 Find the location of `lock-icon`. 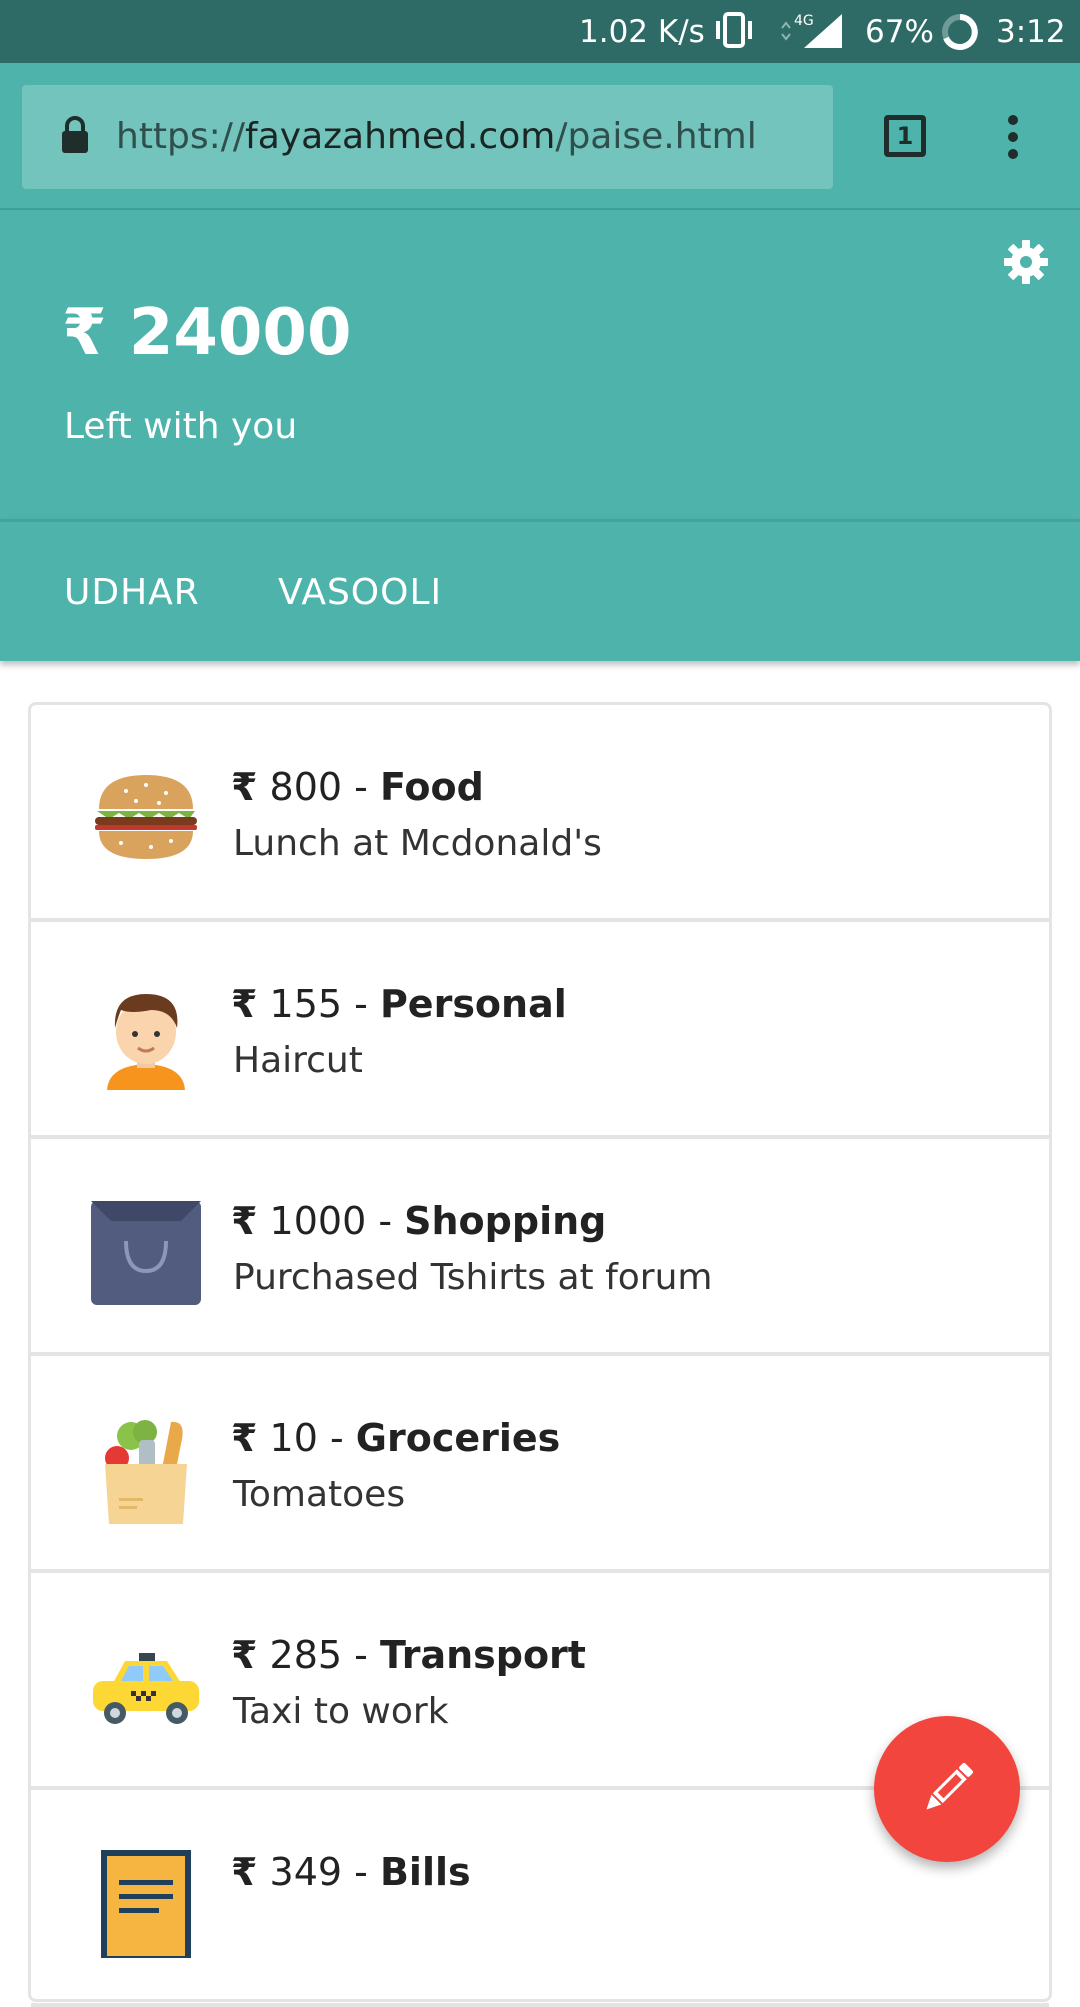

lock-icon is located at coordinates (75, 137).